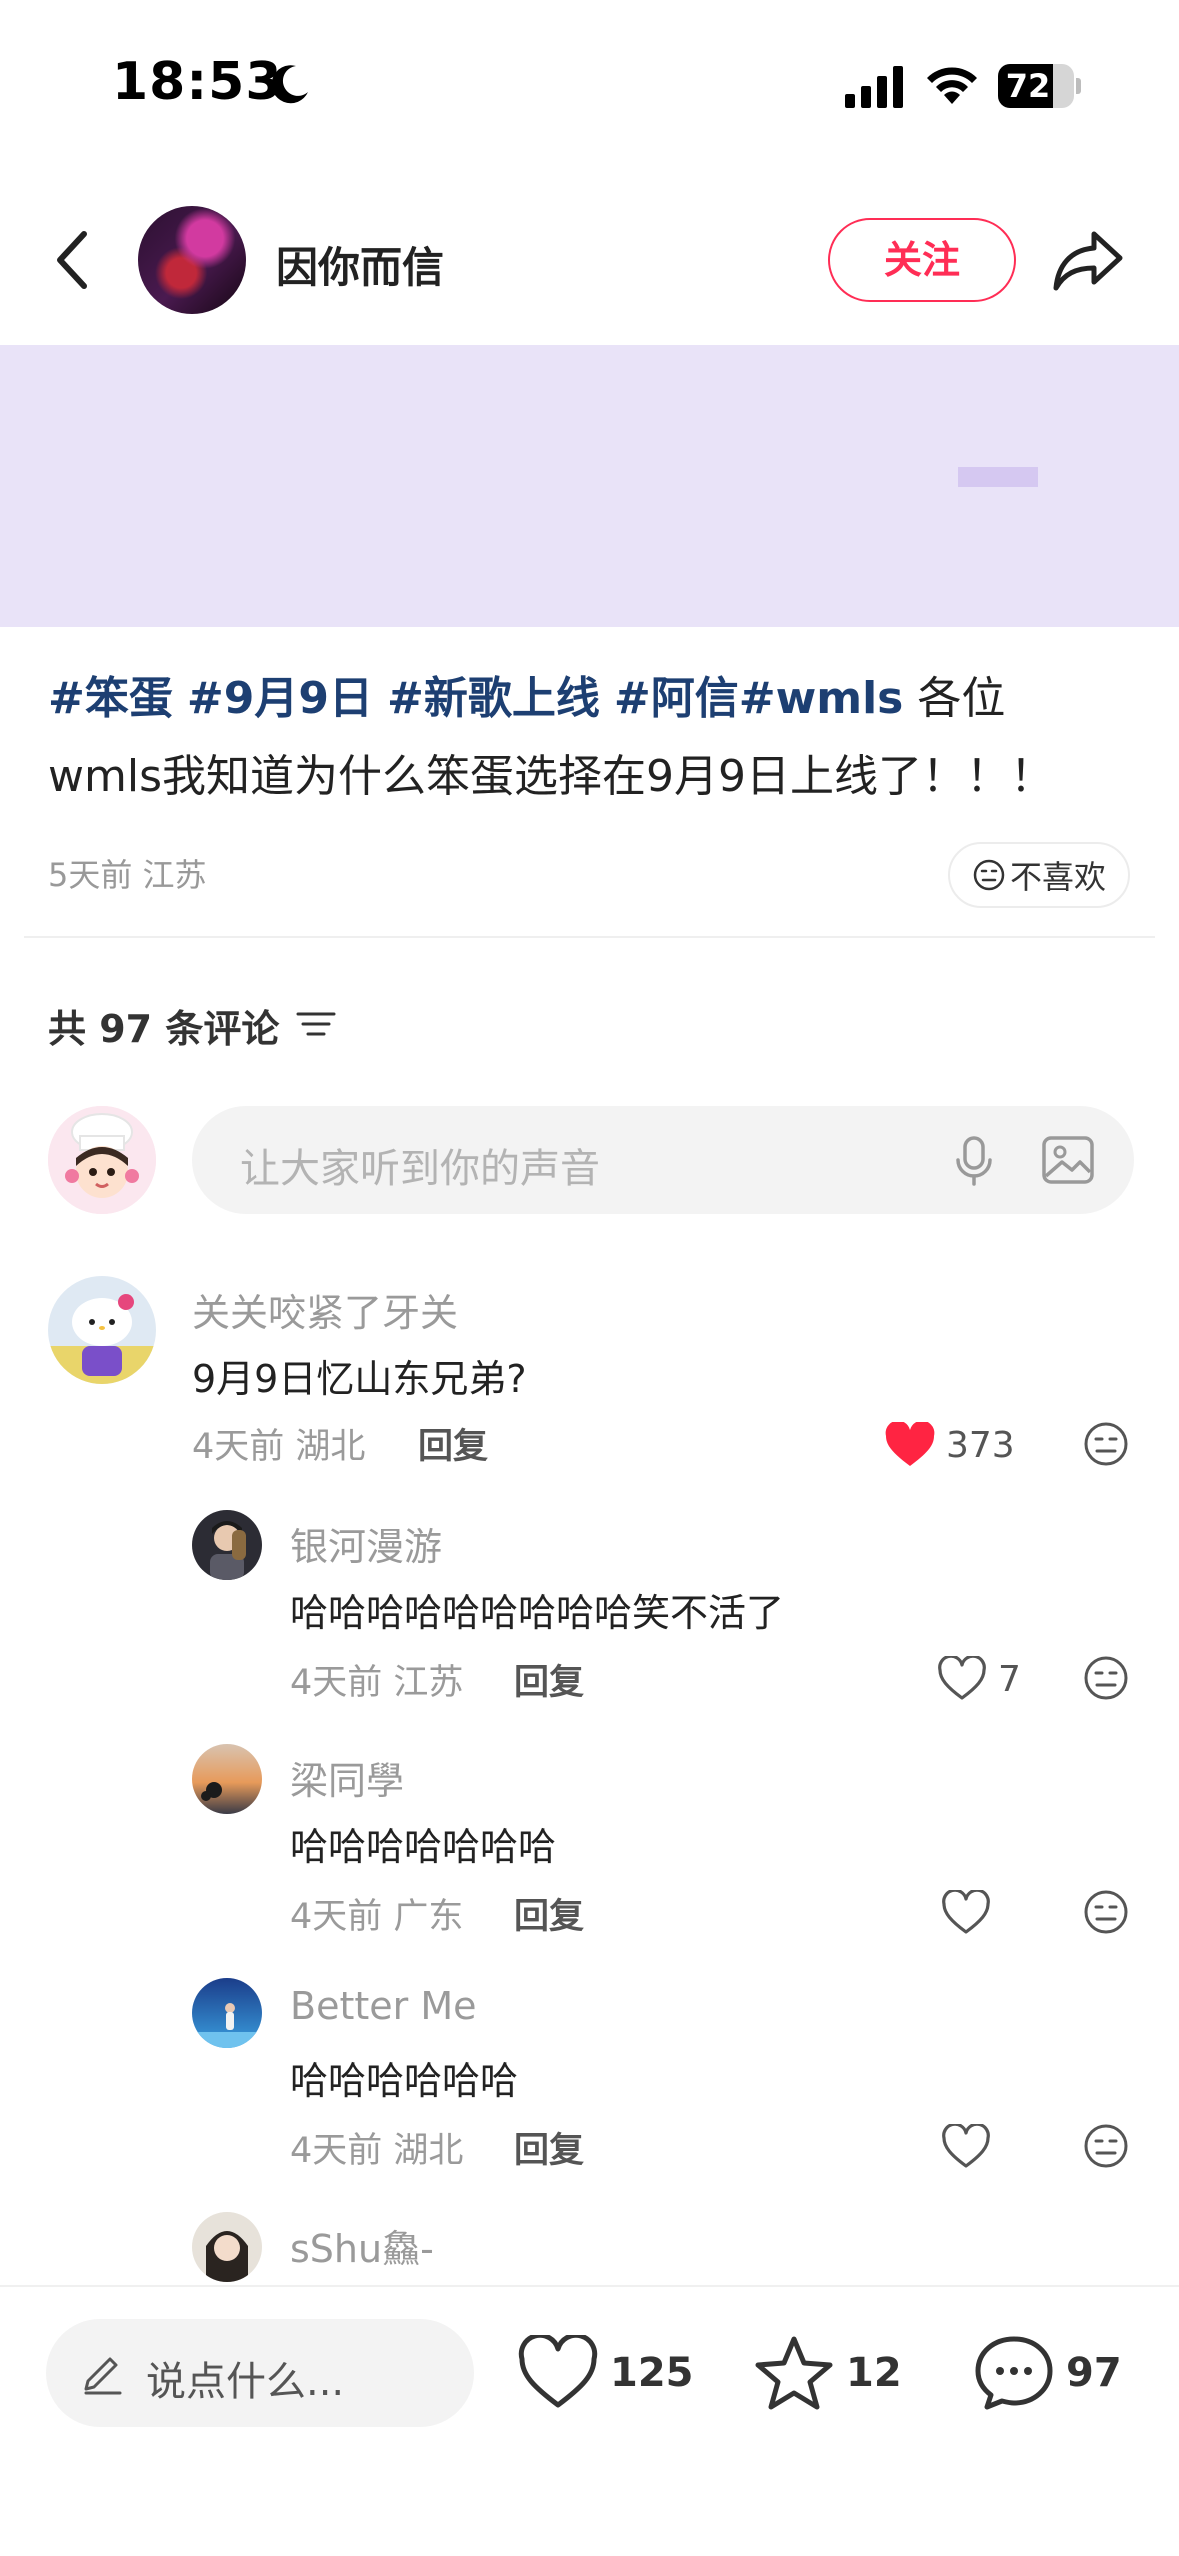 Image resolution: width=1179 pixels, height=2556 pixels. I want to click on wifi-icon, so click(952, 85).